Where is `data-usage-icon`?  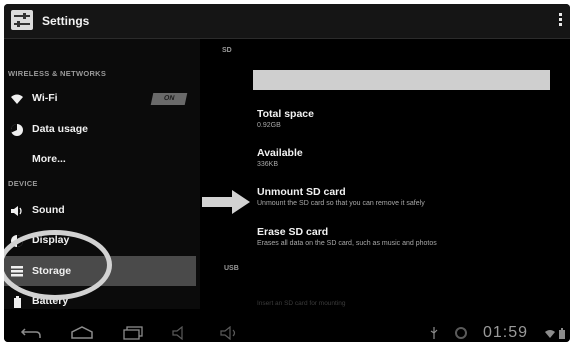
data-usage-icon is located at coordinates (16, 129).